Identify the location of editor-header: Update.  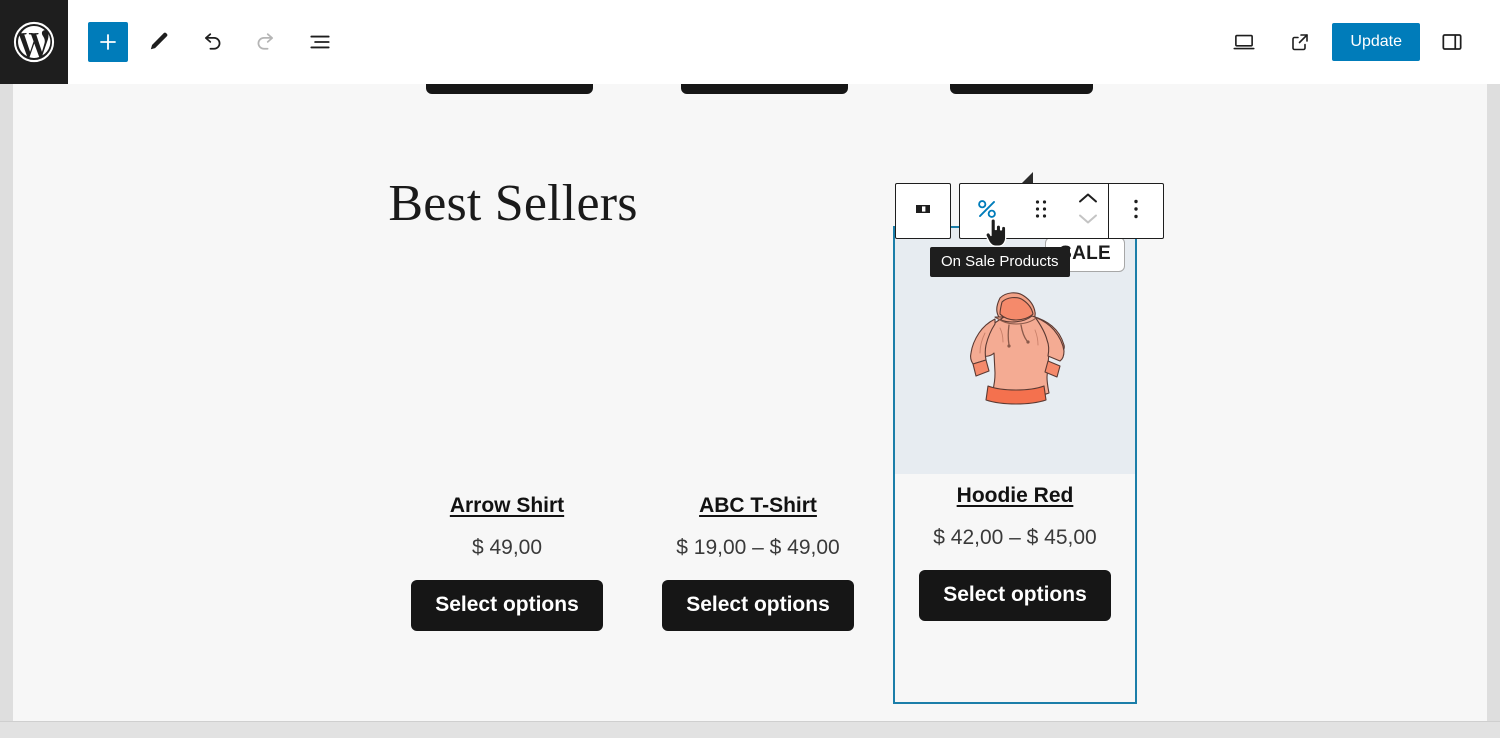
(750, 42).